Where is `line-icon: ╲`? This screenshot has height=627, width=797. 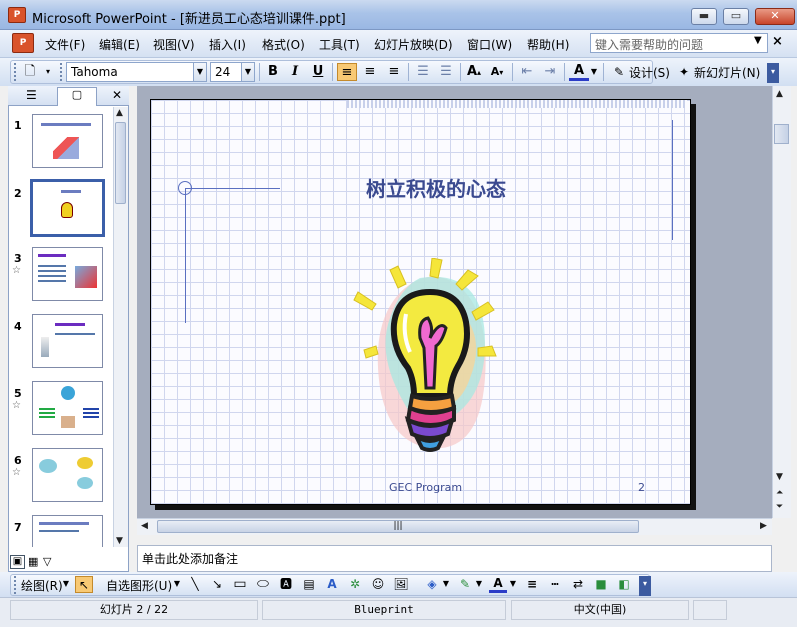 line-icon: ╲ is located at coordinates (195, 584).